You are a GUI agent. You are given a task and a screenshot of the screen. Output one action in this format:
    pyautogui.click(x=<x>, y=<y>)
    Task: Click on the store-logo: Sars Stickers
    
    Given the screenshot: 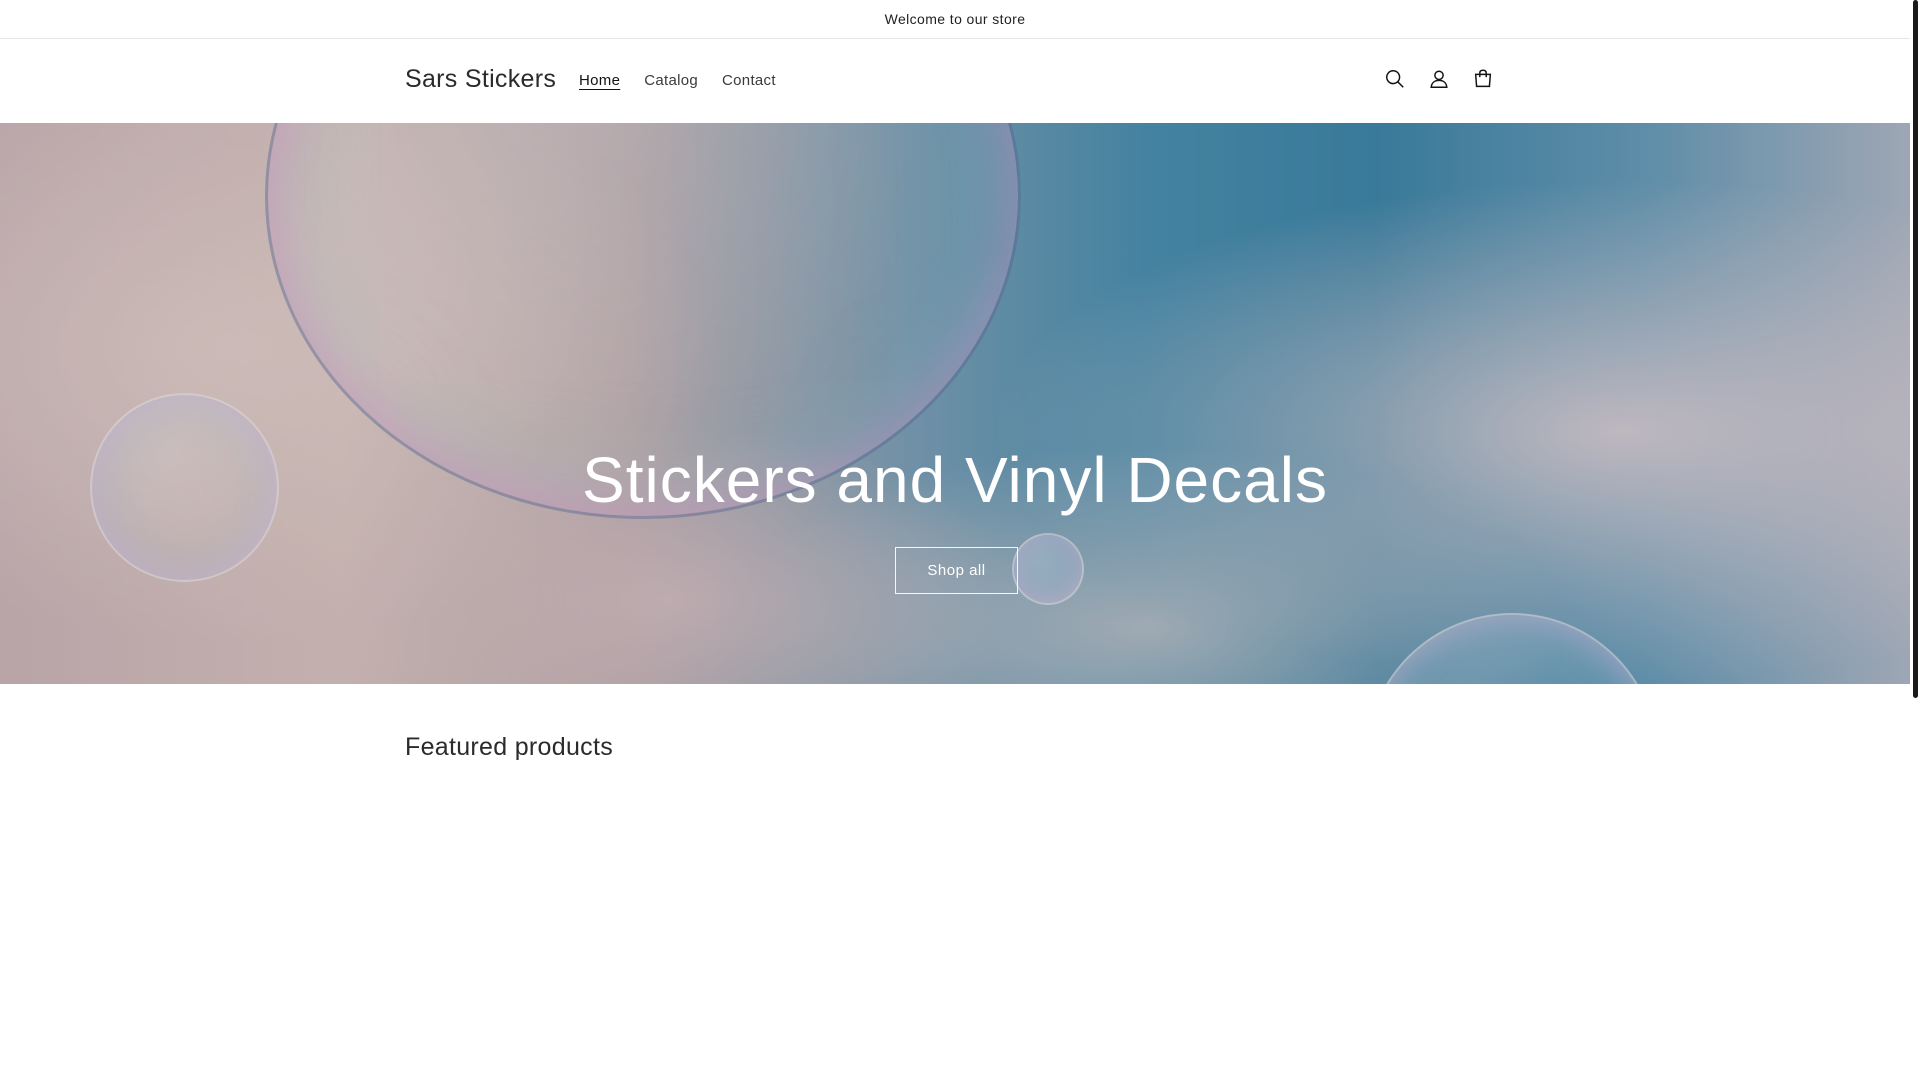 What is the action you would take?
    pyautogui.click(x=480, y=79)
    